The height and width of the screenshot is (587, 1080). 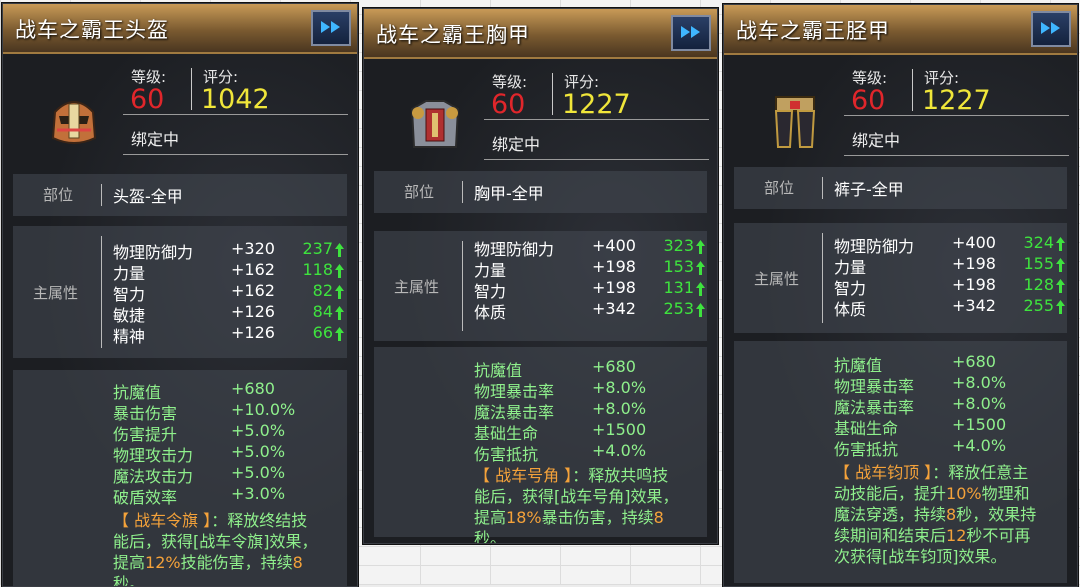 What do you see at coordinates (235, 99) in the screenshot?
I see `score-value: 1042` at bounding box center [235, 99].